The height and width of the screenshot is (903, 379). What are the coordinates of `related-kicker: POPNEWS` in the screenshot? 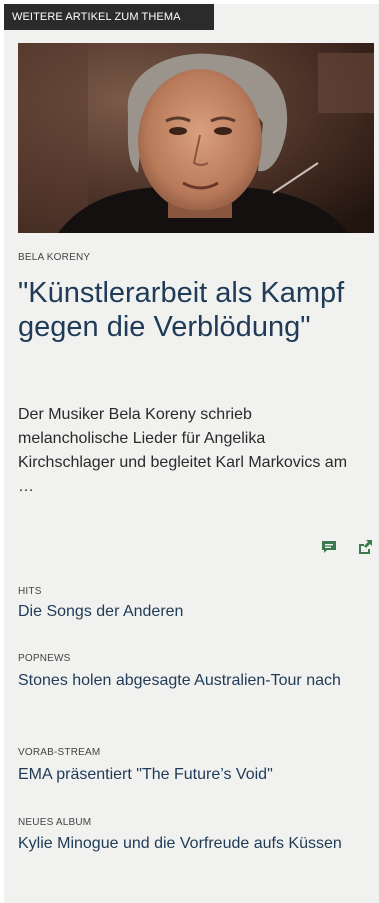 It's located at (44, 658).